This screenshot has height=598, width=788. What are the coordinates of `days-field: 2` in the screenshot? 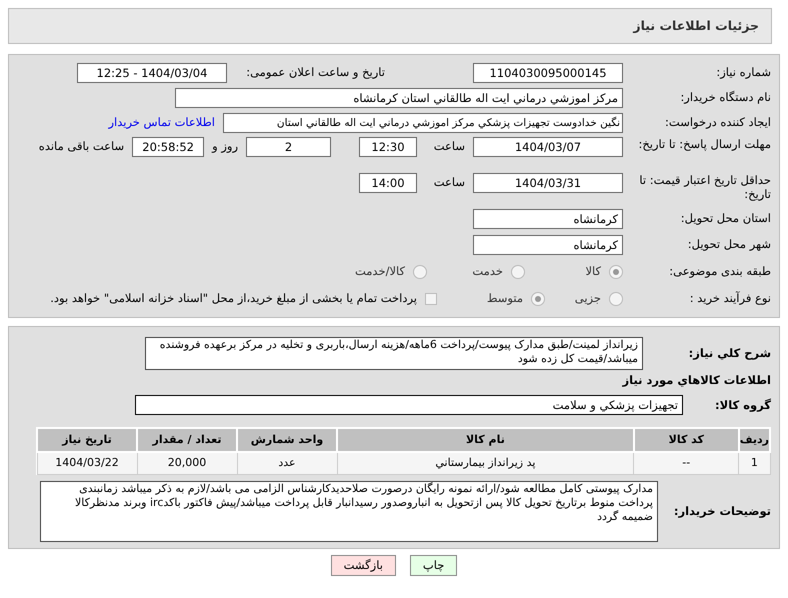 It's located at (288, 147).